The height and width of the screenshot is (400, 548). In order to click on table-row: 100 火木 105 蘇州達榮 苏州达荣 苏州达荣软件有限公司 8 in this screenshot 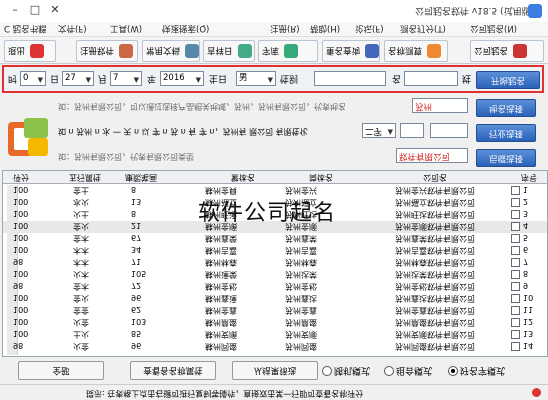, I will do `click(275, 275)`.